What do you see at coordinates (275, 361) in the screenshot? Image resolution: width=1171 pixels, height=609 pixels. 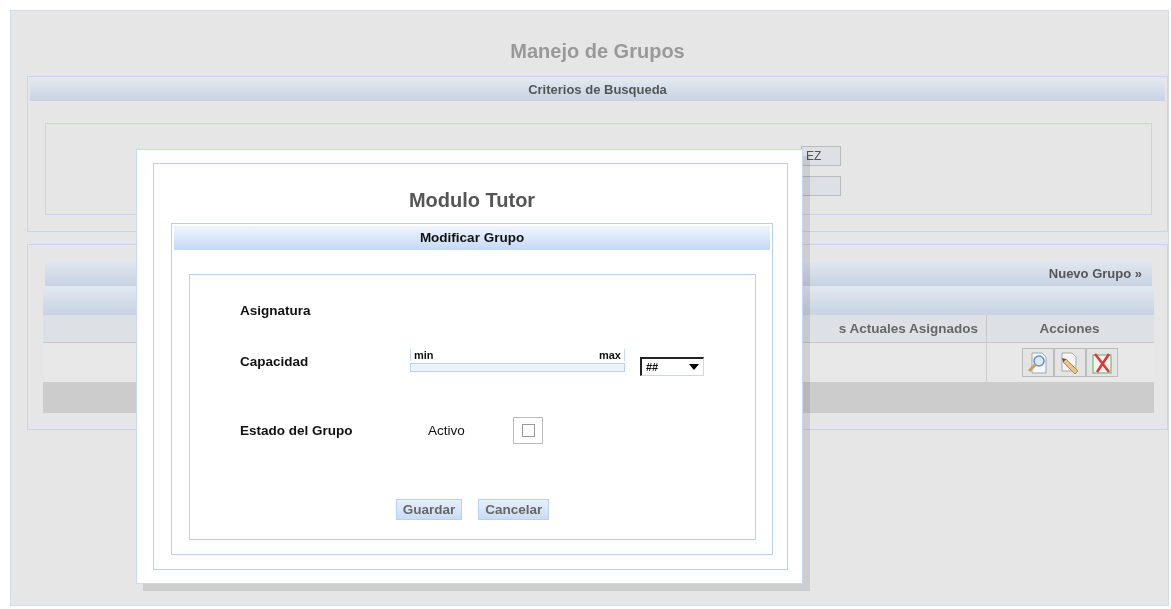 I see `field-label: Capacidad` at bounding box center [275, 361].